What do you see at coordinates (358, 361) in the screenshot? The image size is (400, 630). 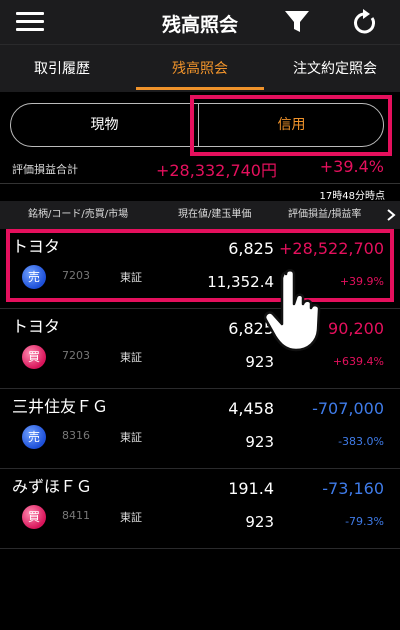 I see `pl-rate: +639.4%` at bounding box center [358, 361].